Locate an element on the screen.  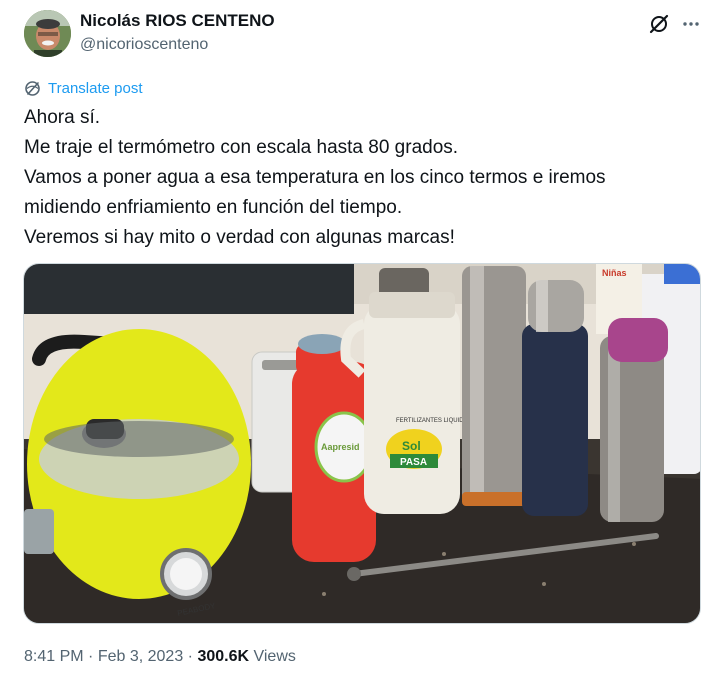
thermos-navy is located at coordinates (555, 420).